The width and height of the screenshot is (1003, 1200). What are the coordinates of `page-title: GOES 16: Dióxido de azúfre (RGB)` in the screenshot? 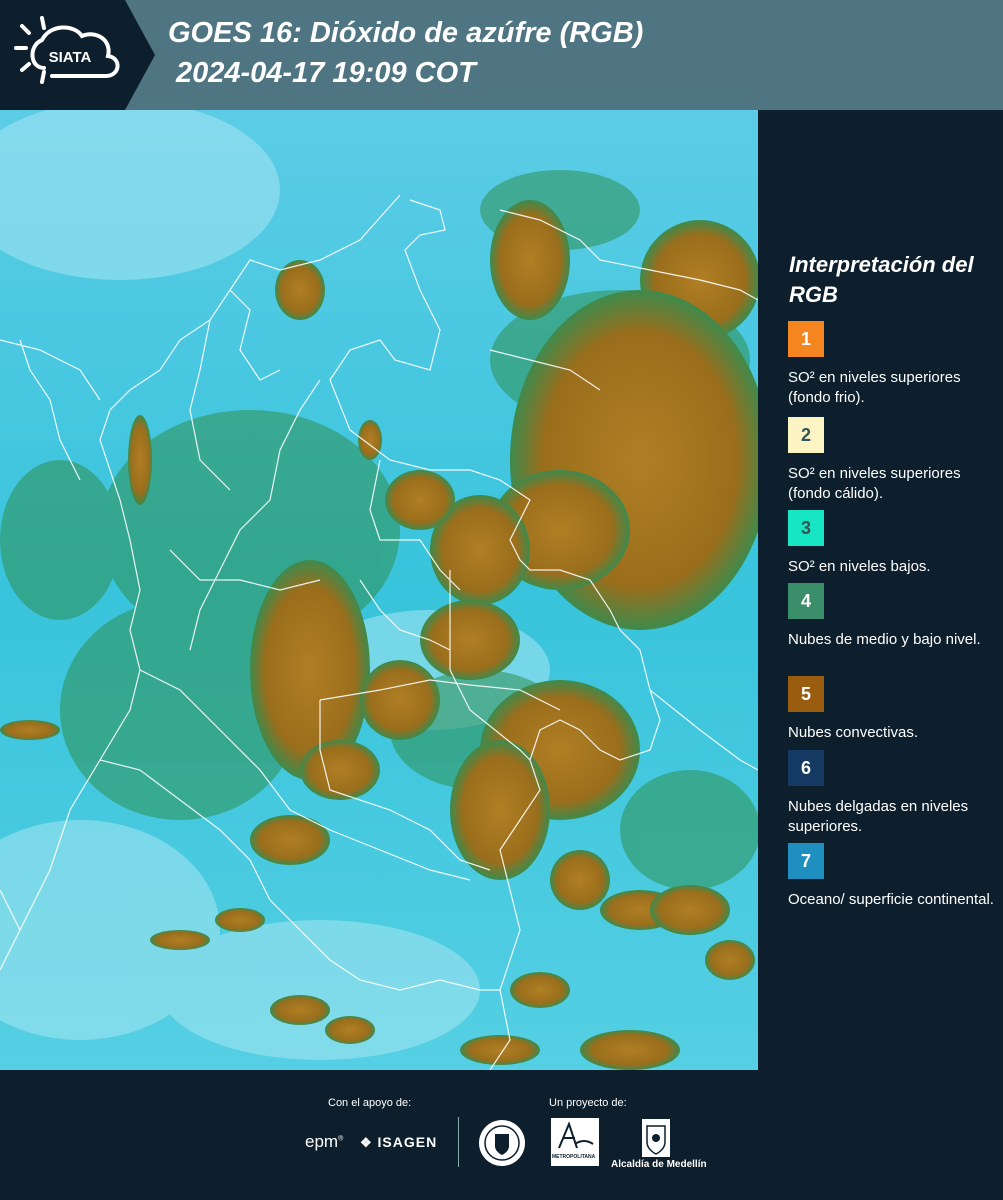 It's located at (406, 33).